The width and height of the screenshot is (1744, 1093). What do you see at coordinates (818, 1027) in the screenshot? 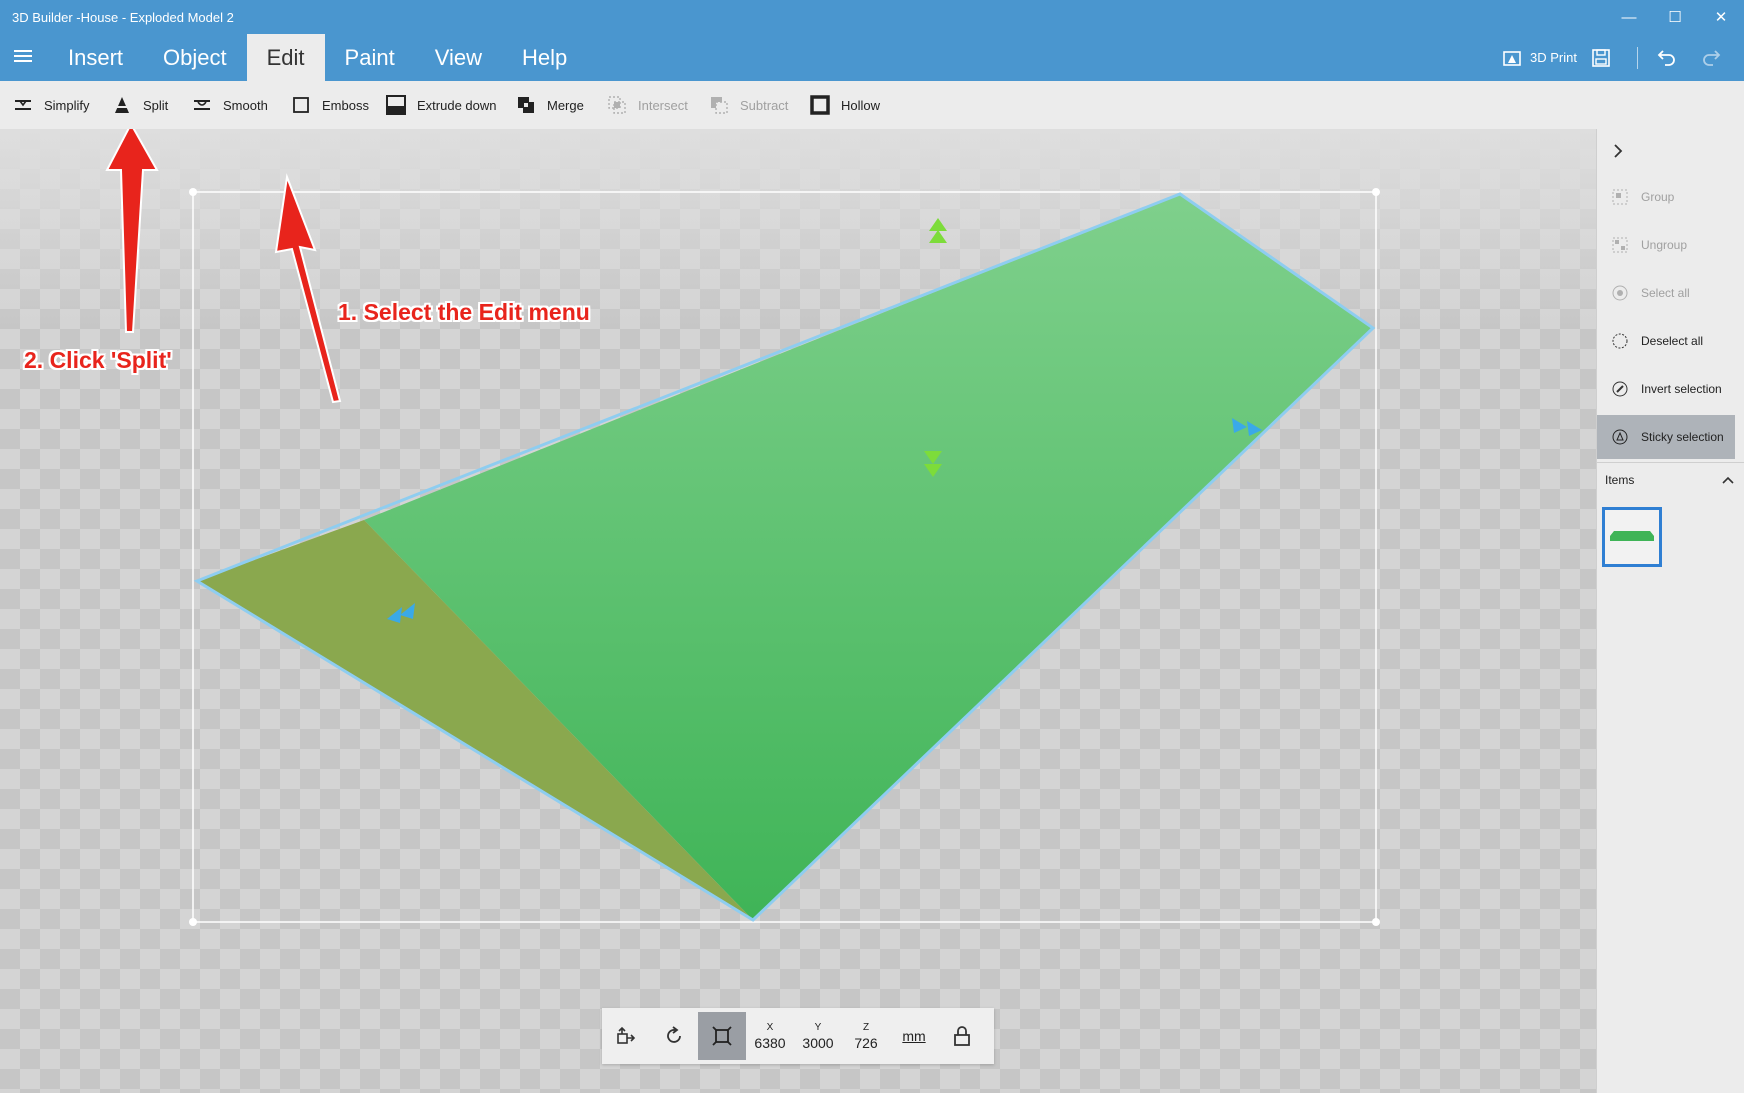
I see `y-label: Y` at bounding box center [818, 1027].